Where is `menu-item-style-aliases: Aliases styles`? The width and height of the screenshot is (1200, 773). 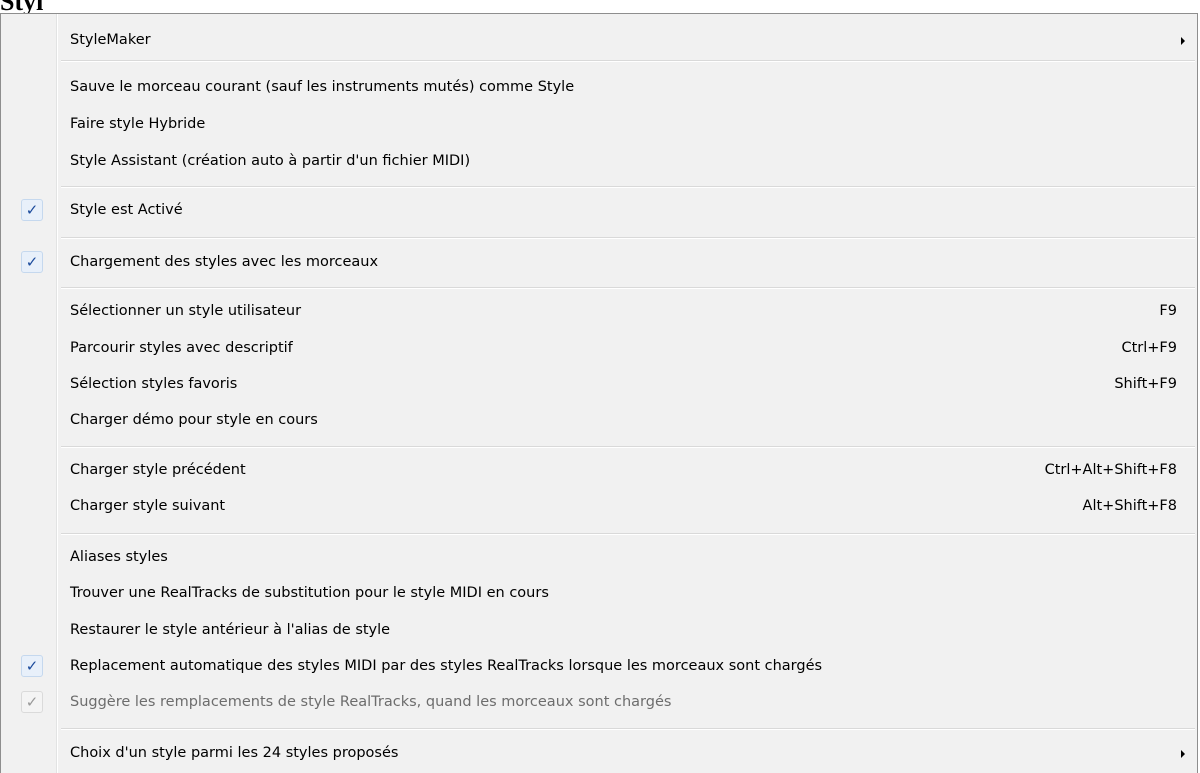 menu-item-style-aliases: Aliases styles is located at coordinates (599, 557).